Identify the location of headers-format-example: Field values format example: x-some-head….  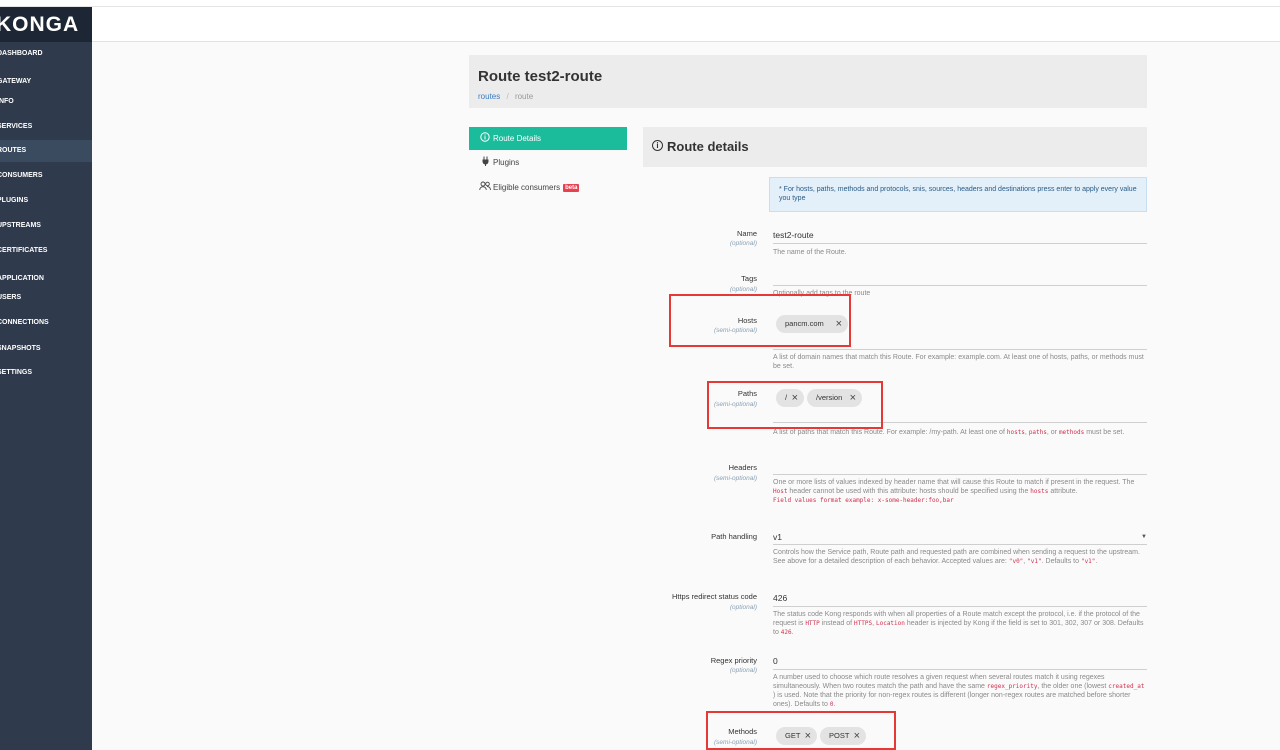
(863, 500).